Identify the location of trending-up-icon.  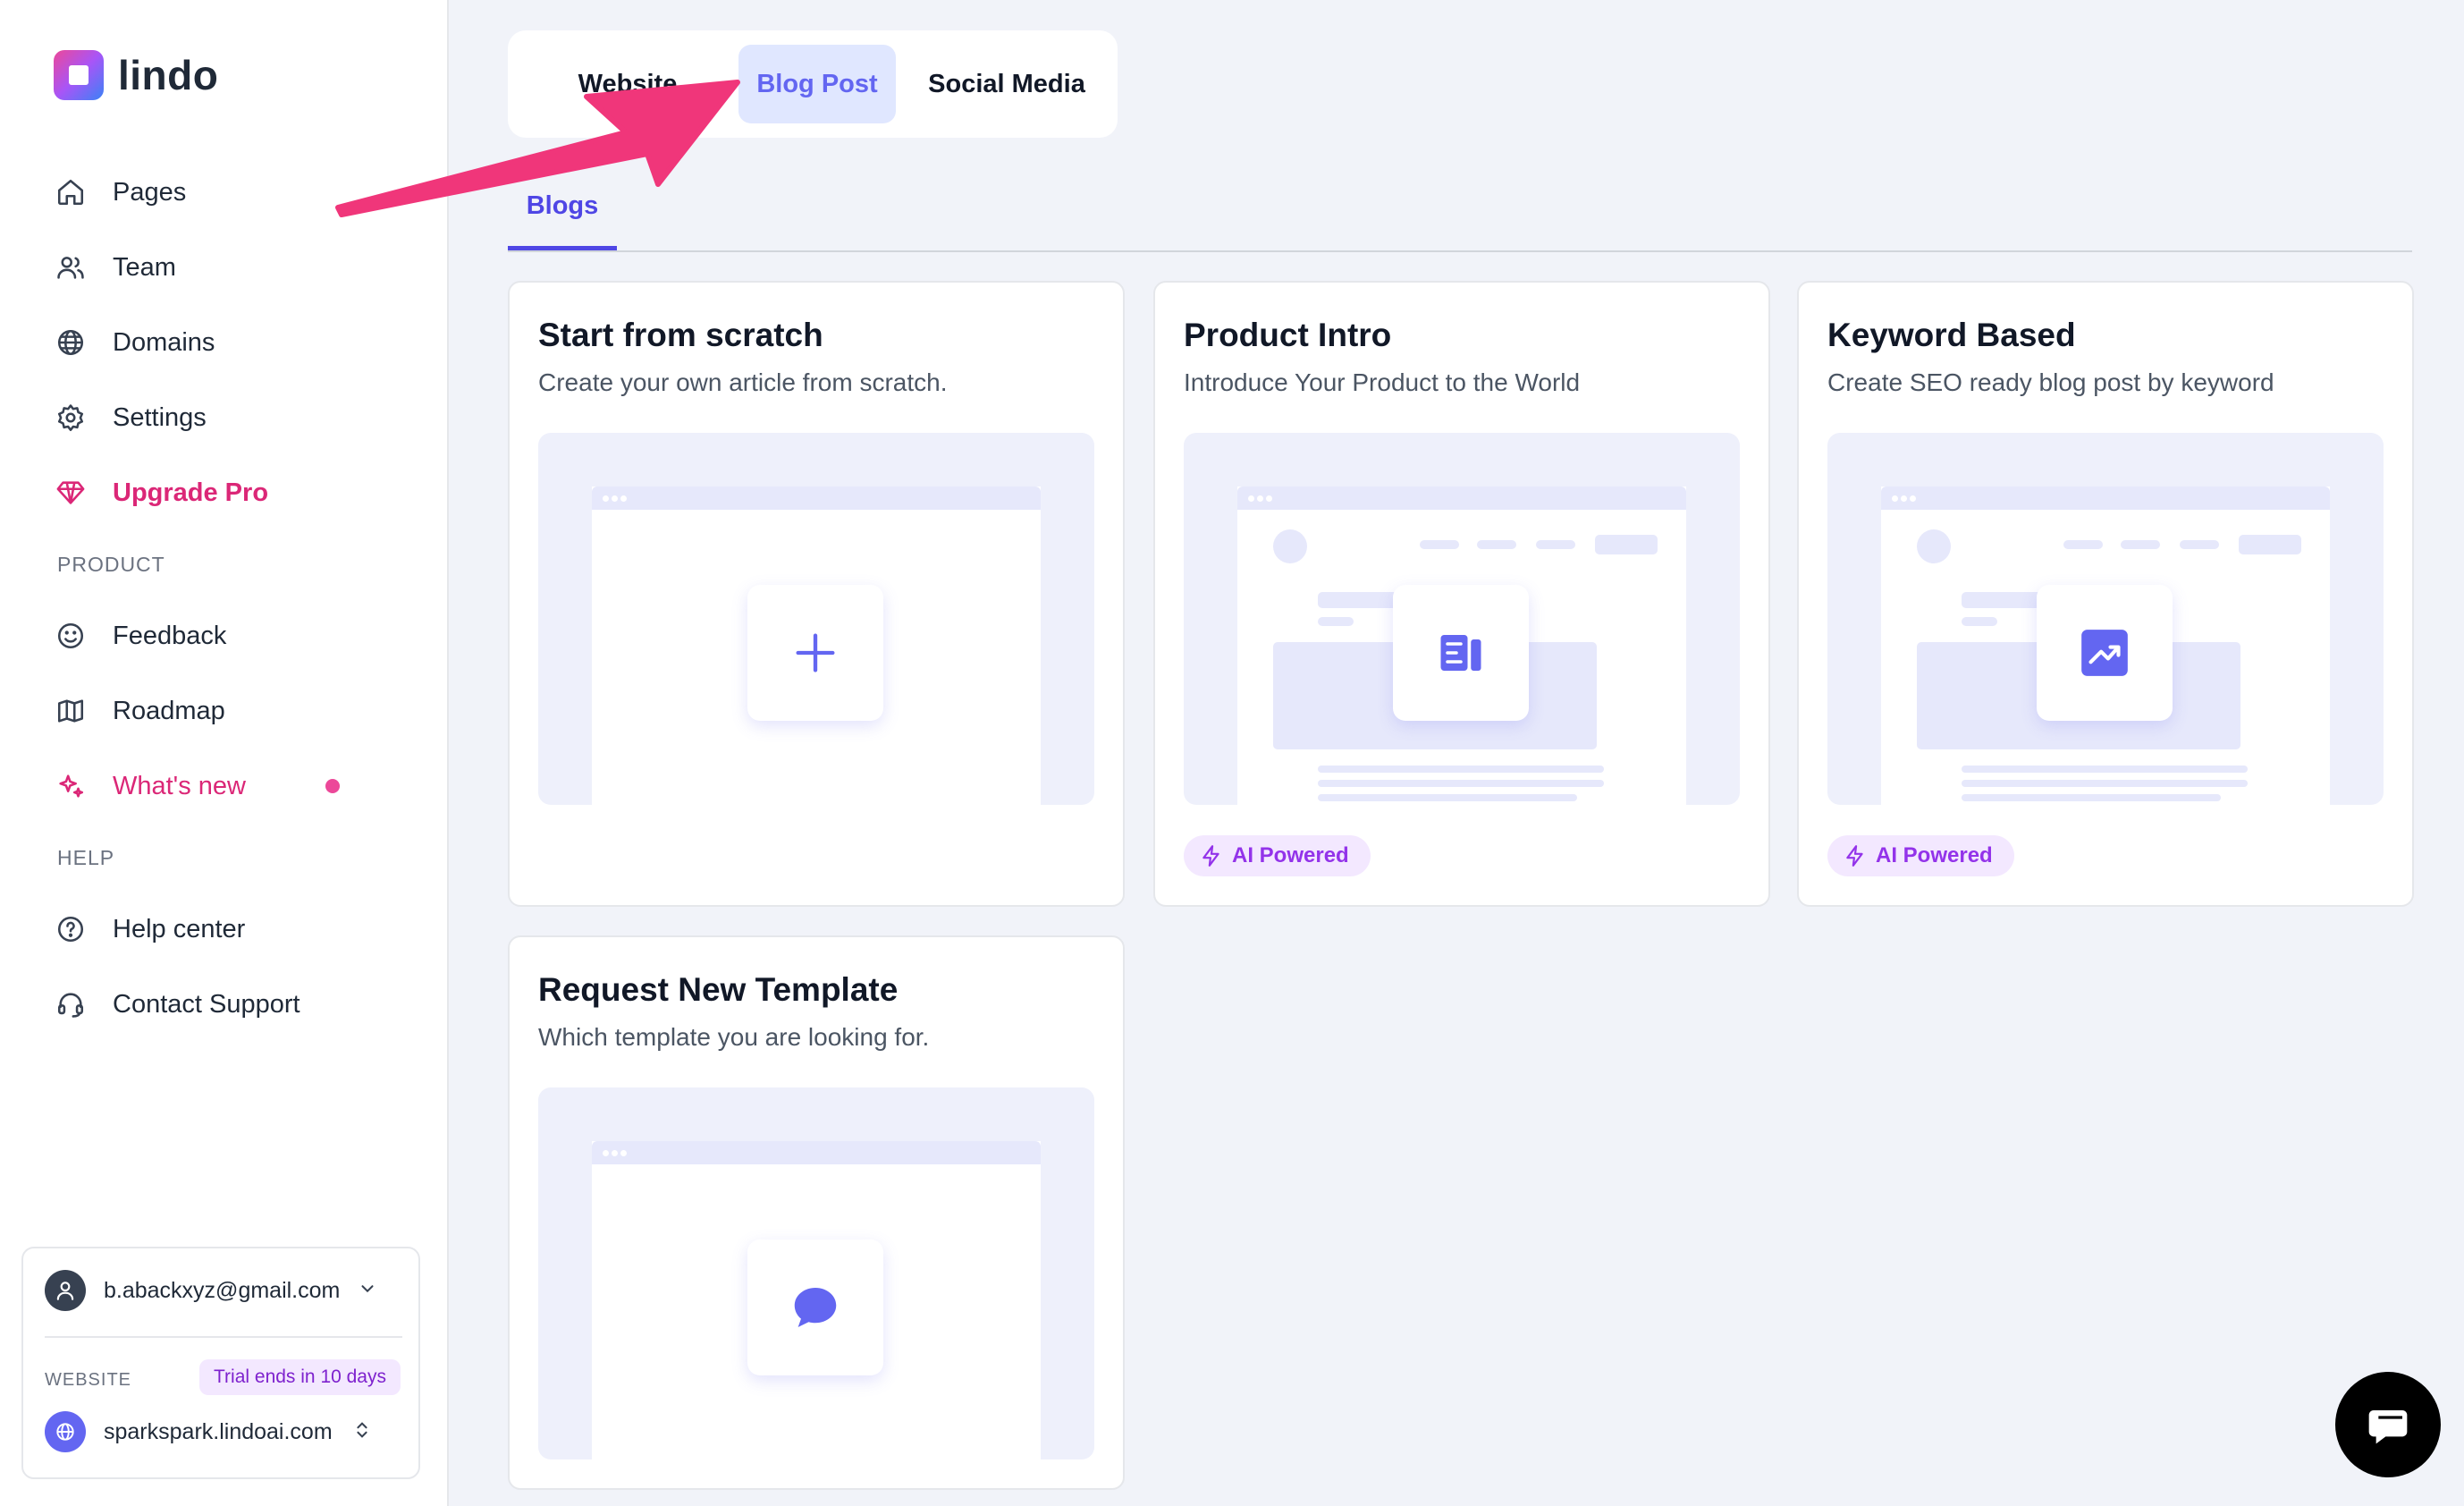
(2105, 653).